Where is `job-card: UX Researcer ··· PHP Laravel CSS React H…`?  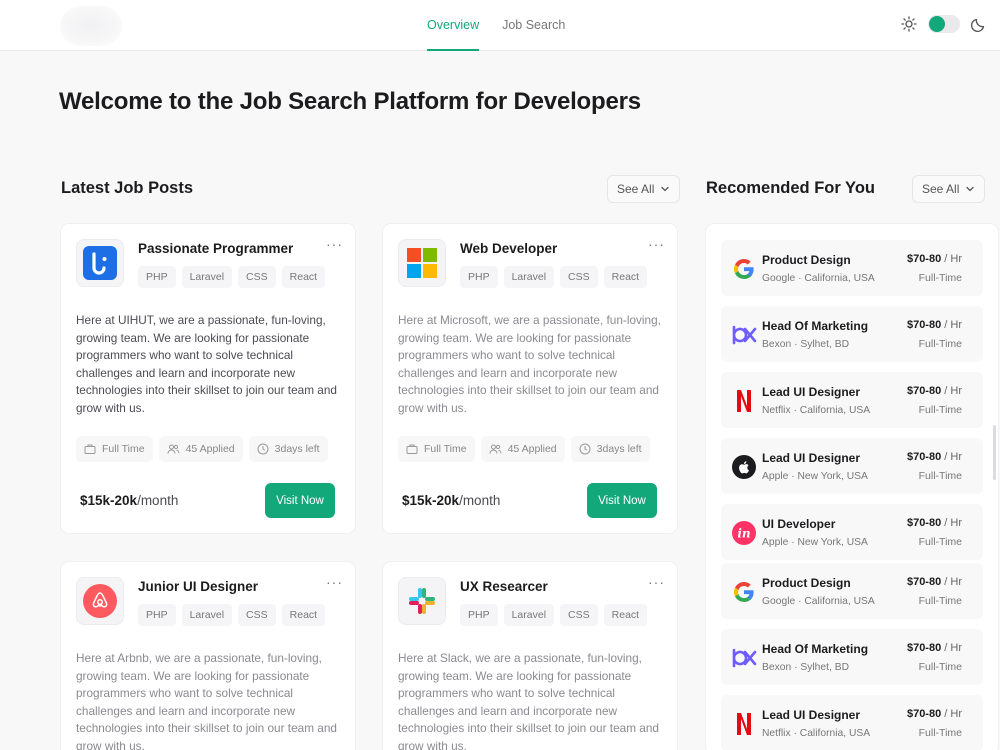 job-card: UX Researcer ··· PHP Laravel CSS React H… is located at coordinates (530, 656).